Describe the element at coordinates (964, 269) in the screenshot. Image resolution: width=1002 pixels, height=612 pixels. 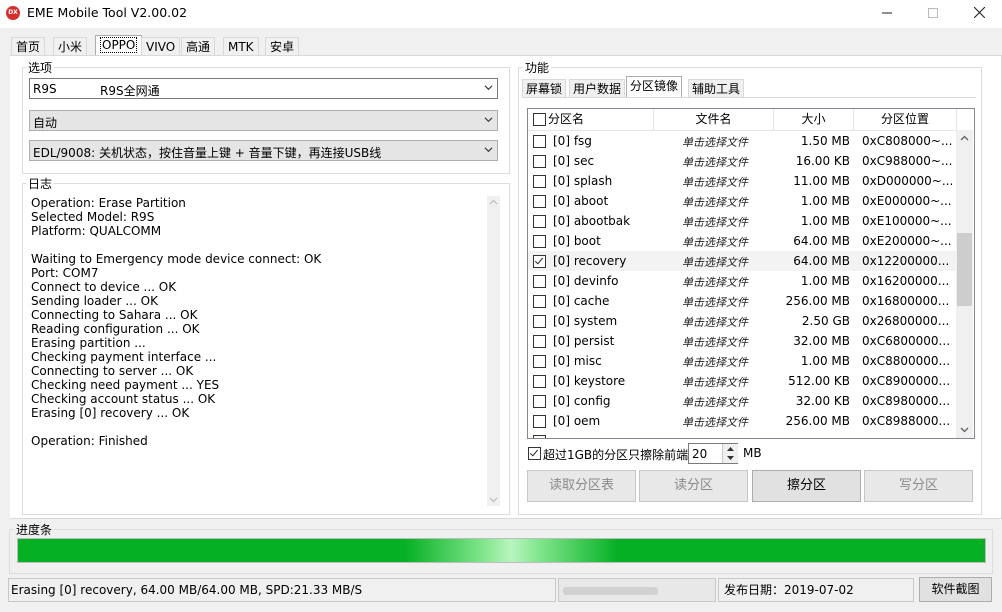
I see `scrollbar-thumb` at that location.